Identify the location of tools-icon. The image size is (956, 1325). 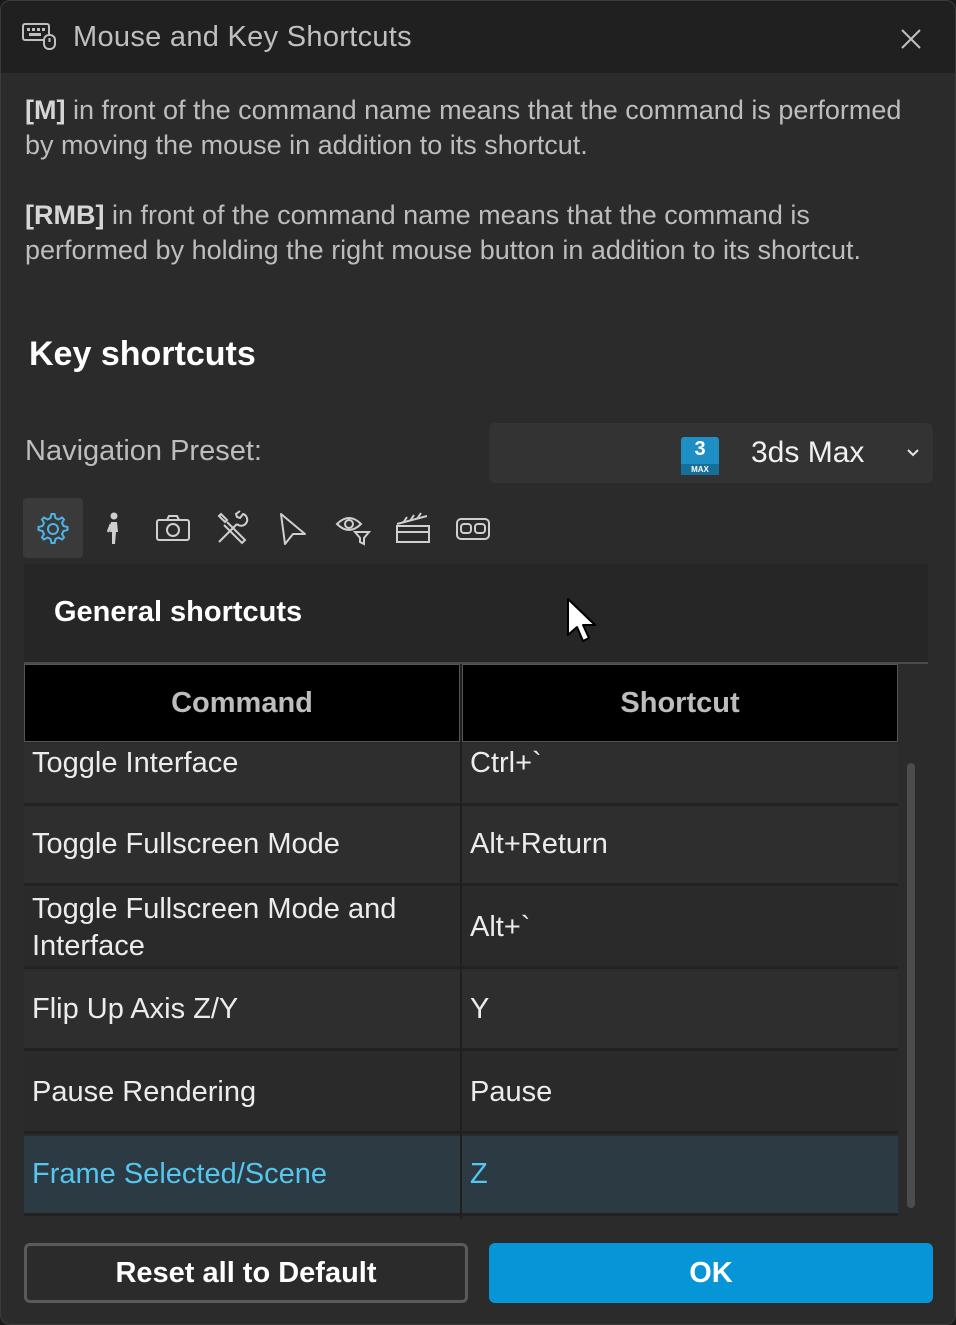
(233, 527).